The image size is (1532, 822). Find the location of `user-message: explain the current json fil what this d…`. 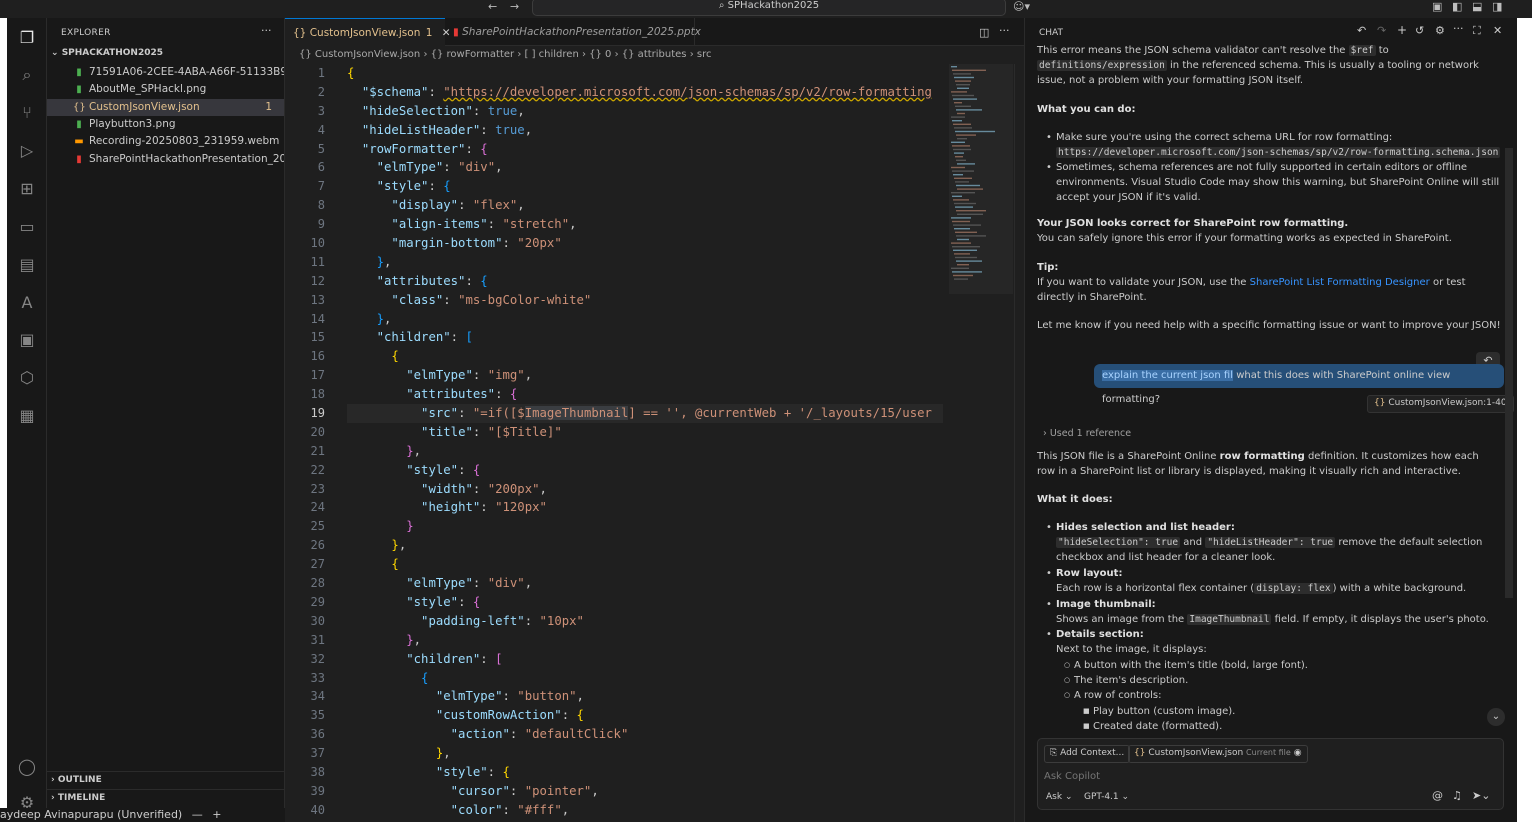

user-message: explain the current json fil what this d… is located at coordinates (1299, 384).